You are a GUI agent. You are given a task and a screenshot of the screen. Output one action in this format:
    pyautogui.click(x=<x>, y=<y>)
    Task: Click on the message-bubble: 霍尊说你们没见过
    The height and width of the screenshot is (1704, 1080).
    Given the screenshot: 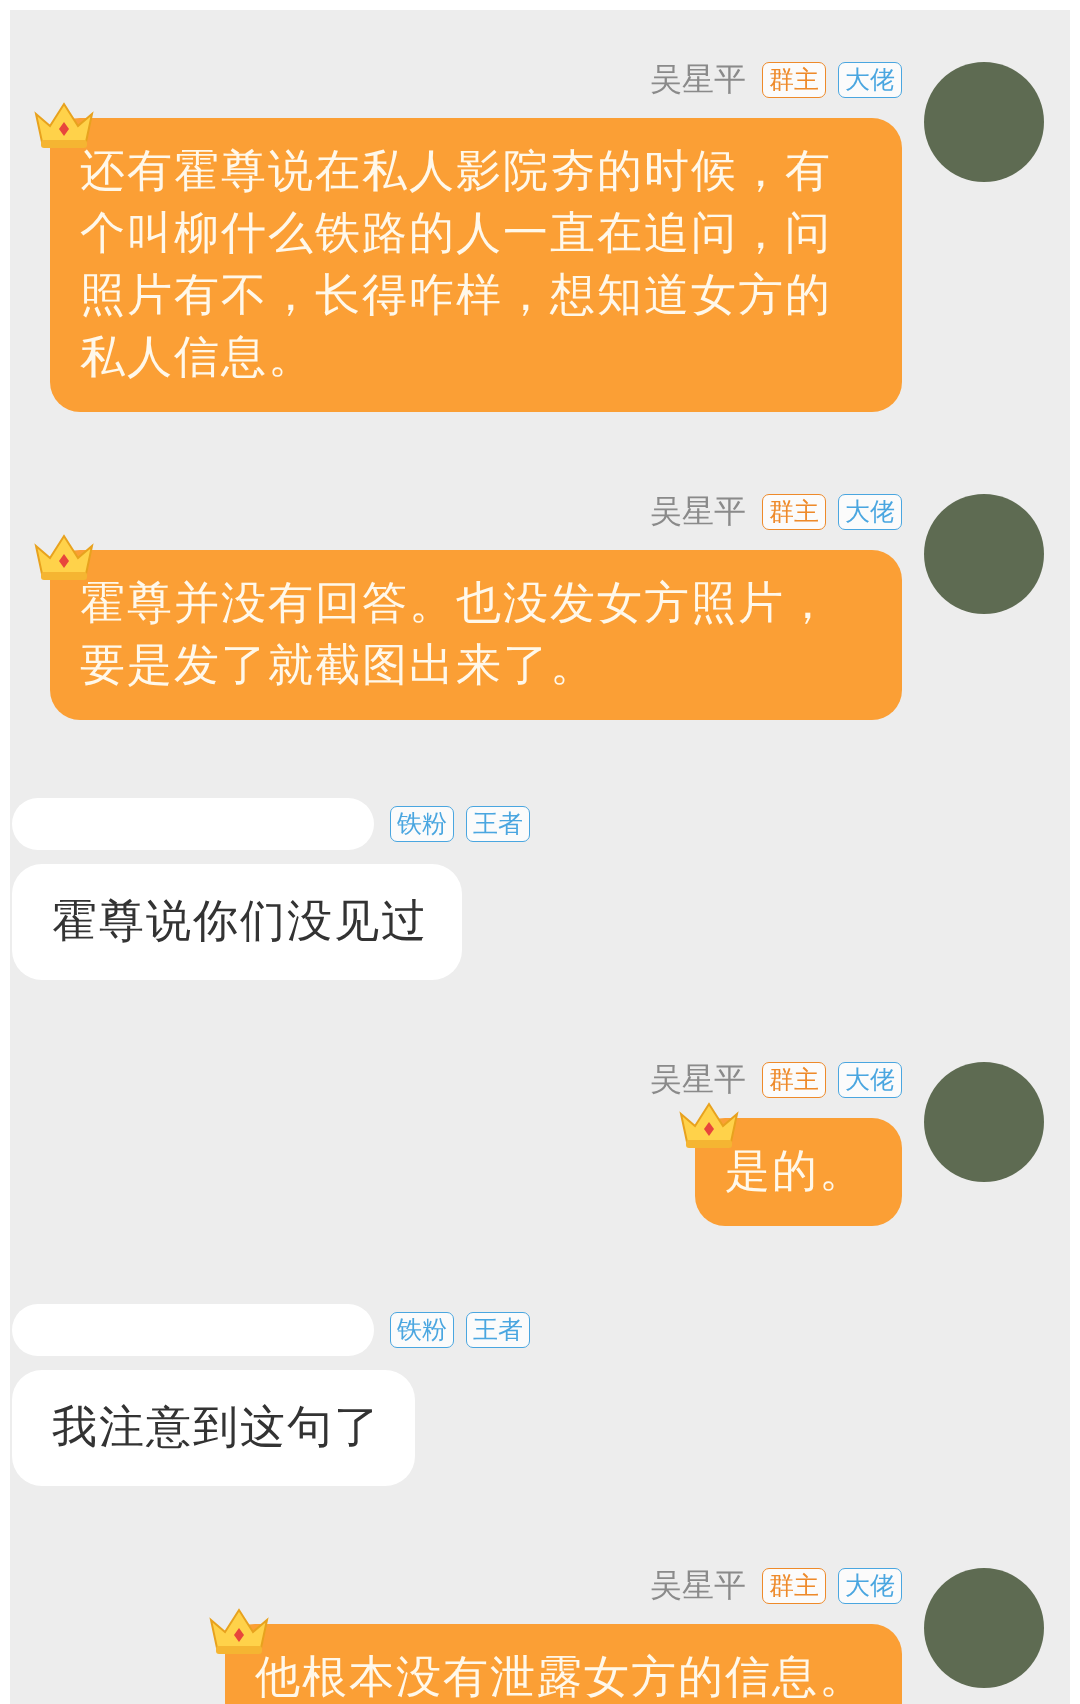 What is the action you would take?
    pyautogui.click(x=237, y=922)
    